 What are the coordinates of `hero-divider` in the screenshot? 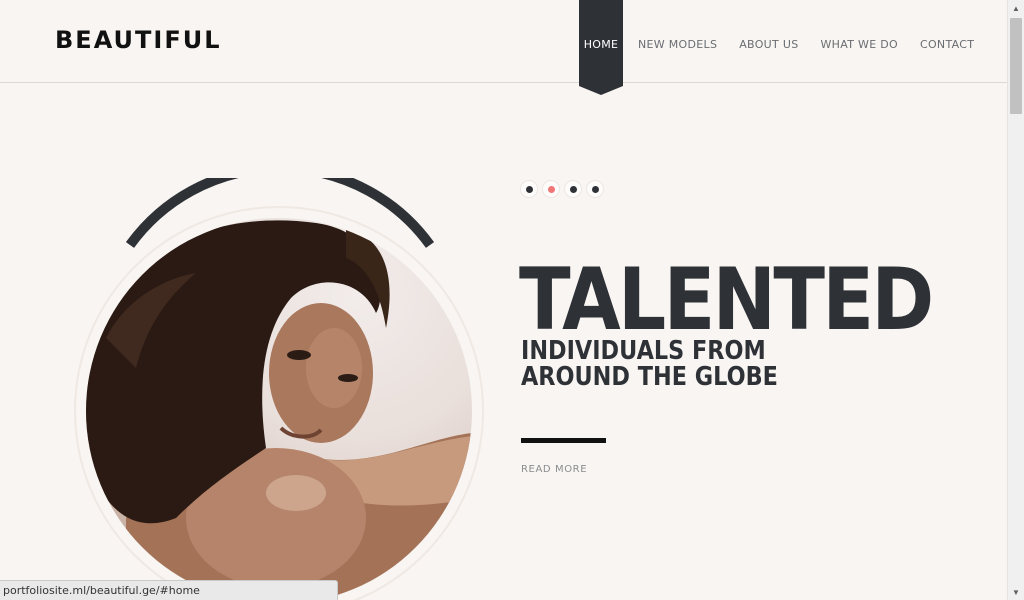 It's located at (563, 440).